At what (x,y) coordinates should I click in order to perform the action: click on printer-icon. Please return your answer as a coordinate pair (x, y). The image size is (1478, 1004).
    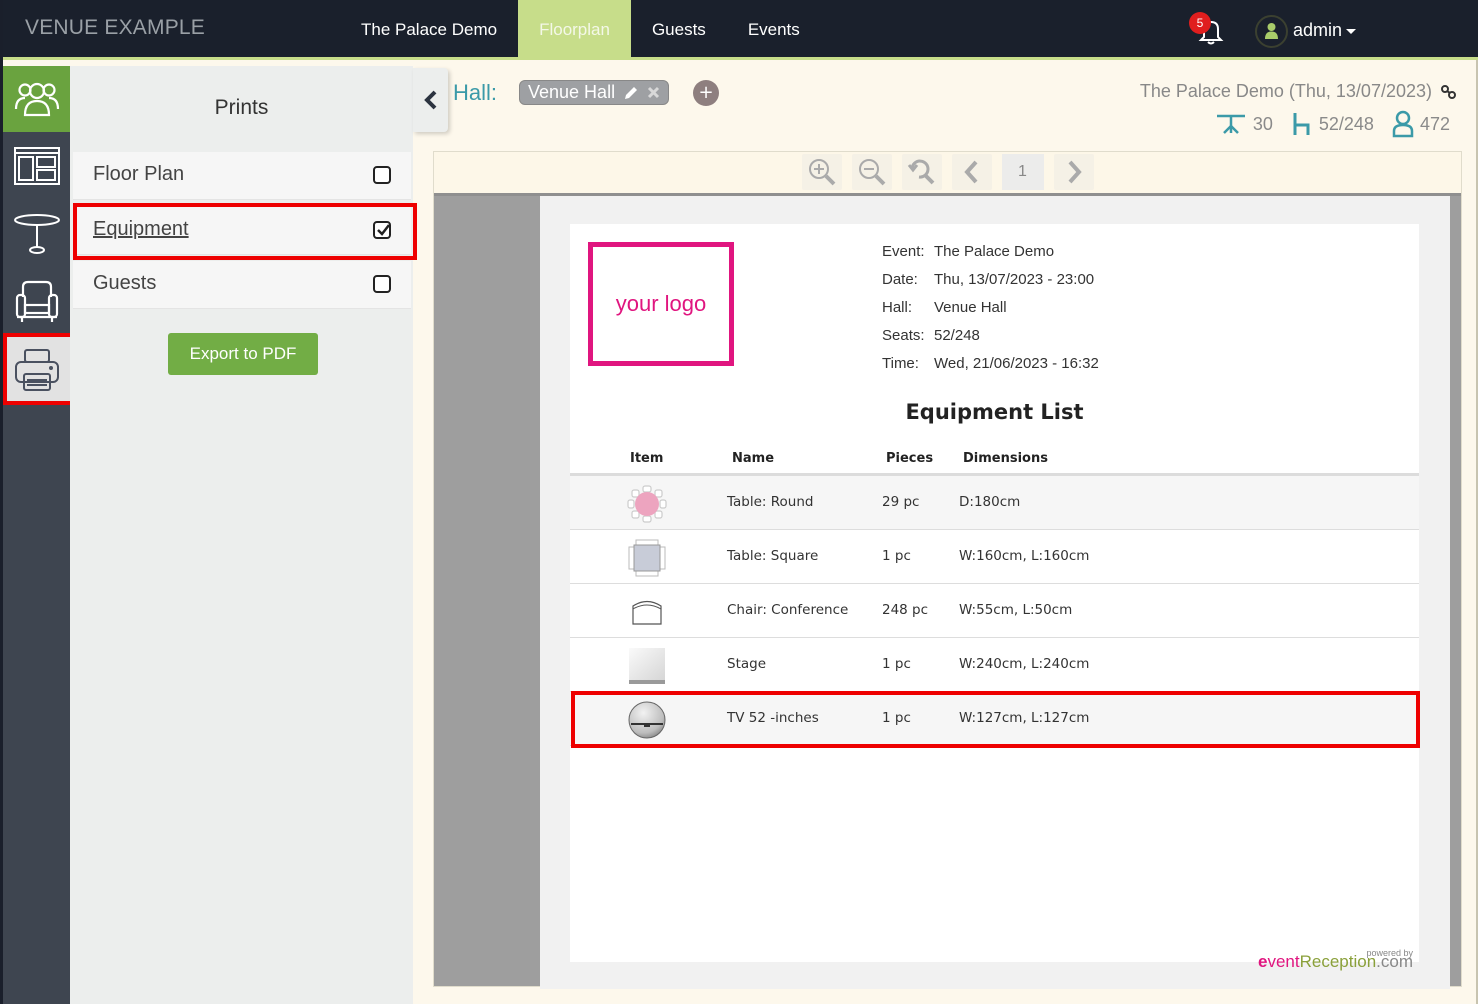
    Looking at the image, I should click on (36, 370).